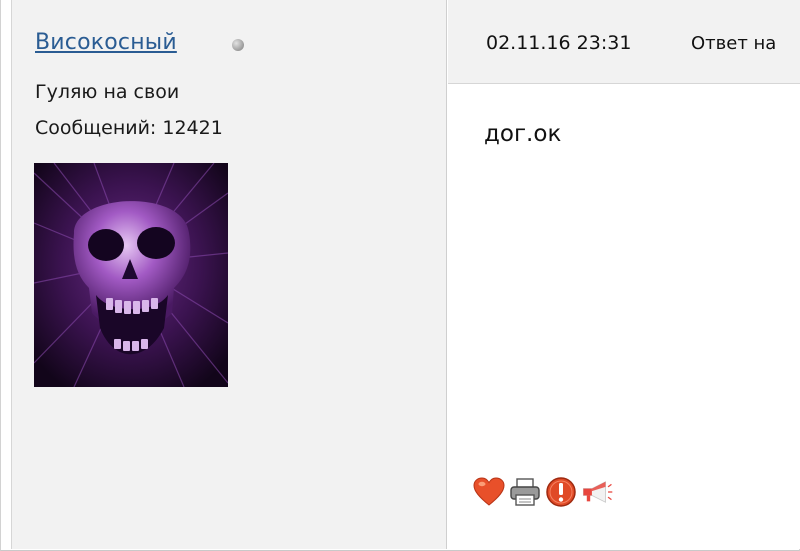 This screenshot has width=800, height=551. I want to click on skull-avatar-image, so click(131, 275).